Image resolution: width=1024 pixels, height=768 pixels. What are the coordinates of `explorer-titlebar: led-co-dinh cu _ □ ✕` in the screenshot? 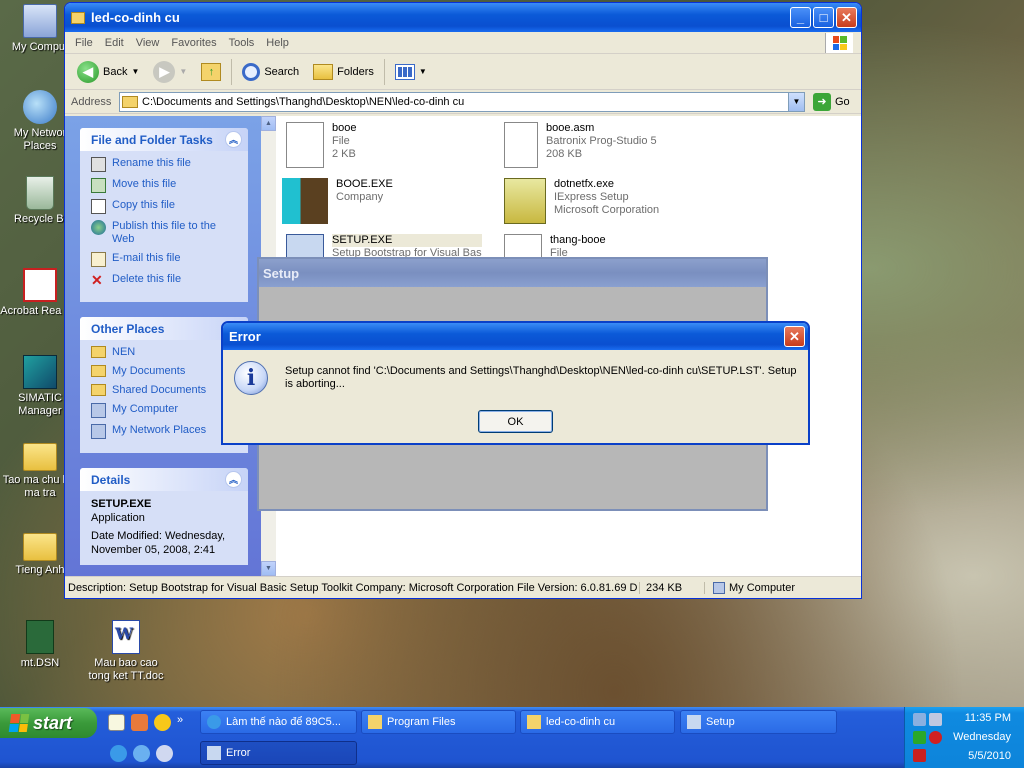 It's located at (463, 17).